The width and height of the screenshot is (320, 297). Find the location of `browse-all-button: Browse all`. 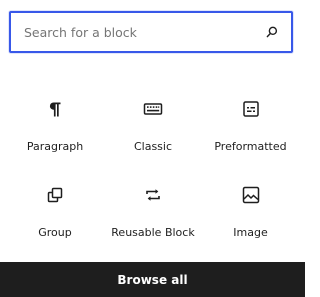

browse-all-button: Browse all is located at coordinates (152, 279).